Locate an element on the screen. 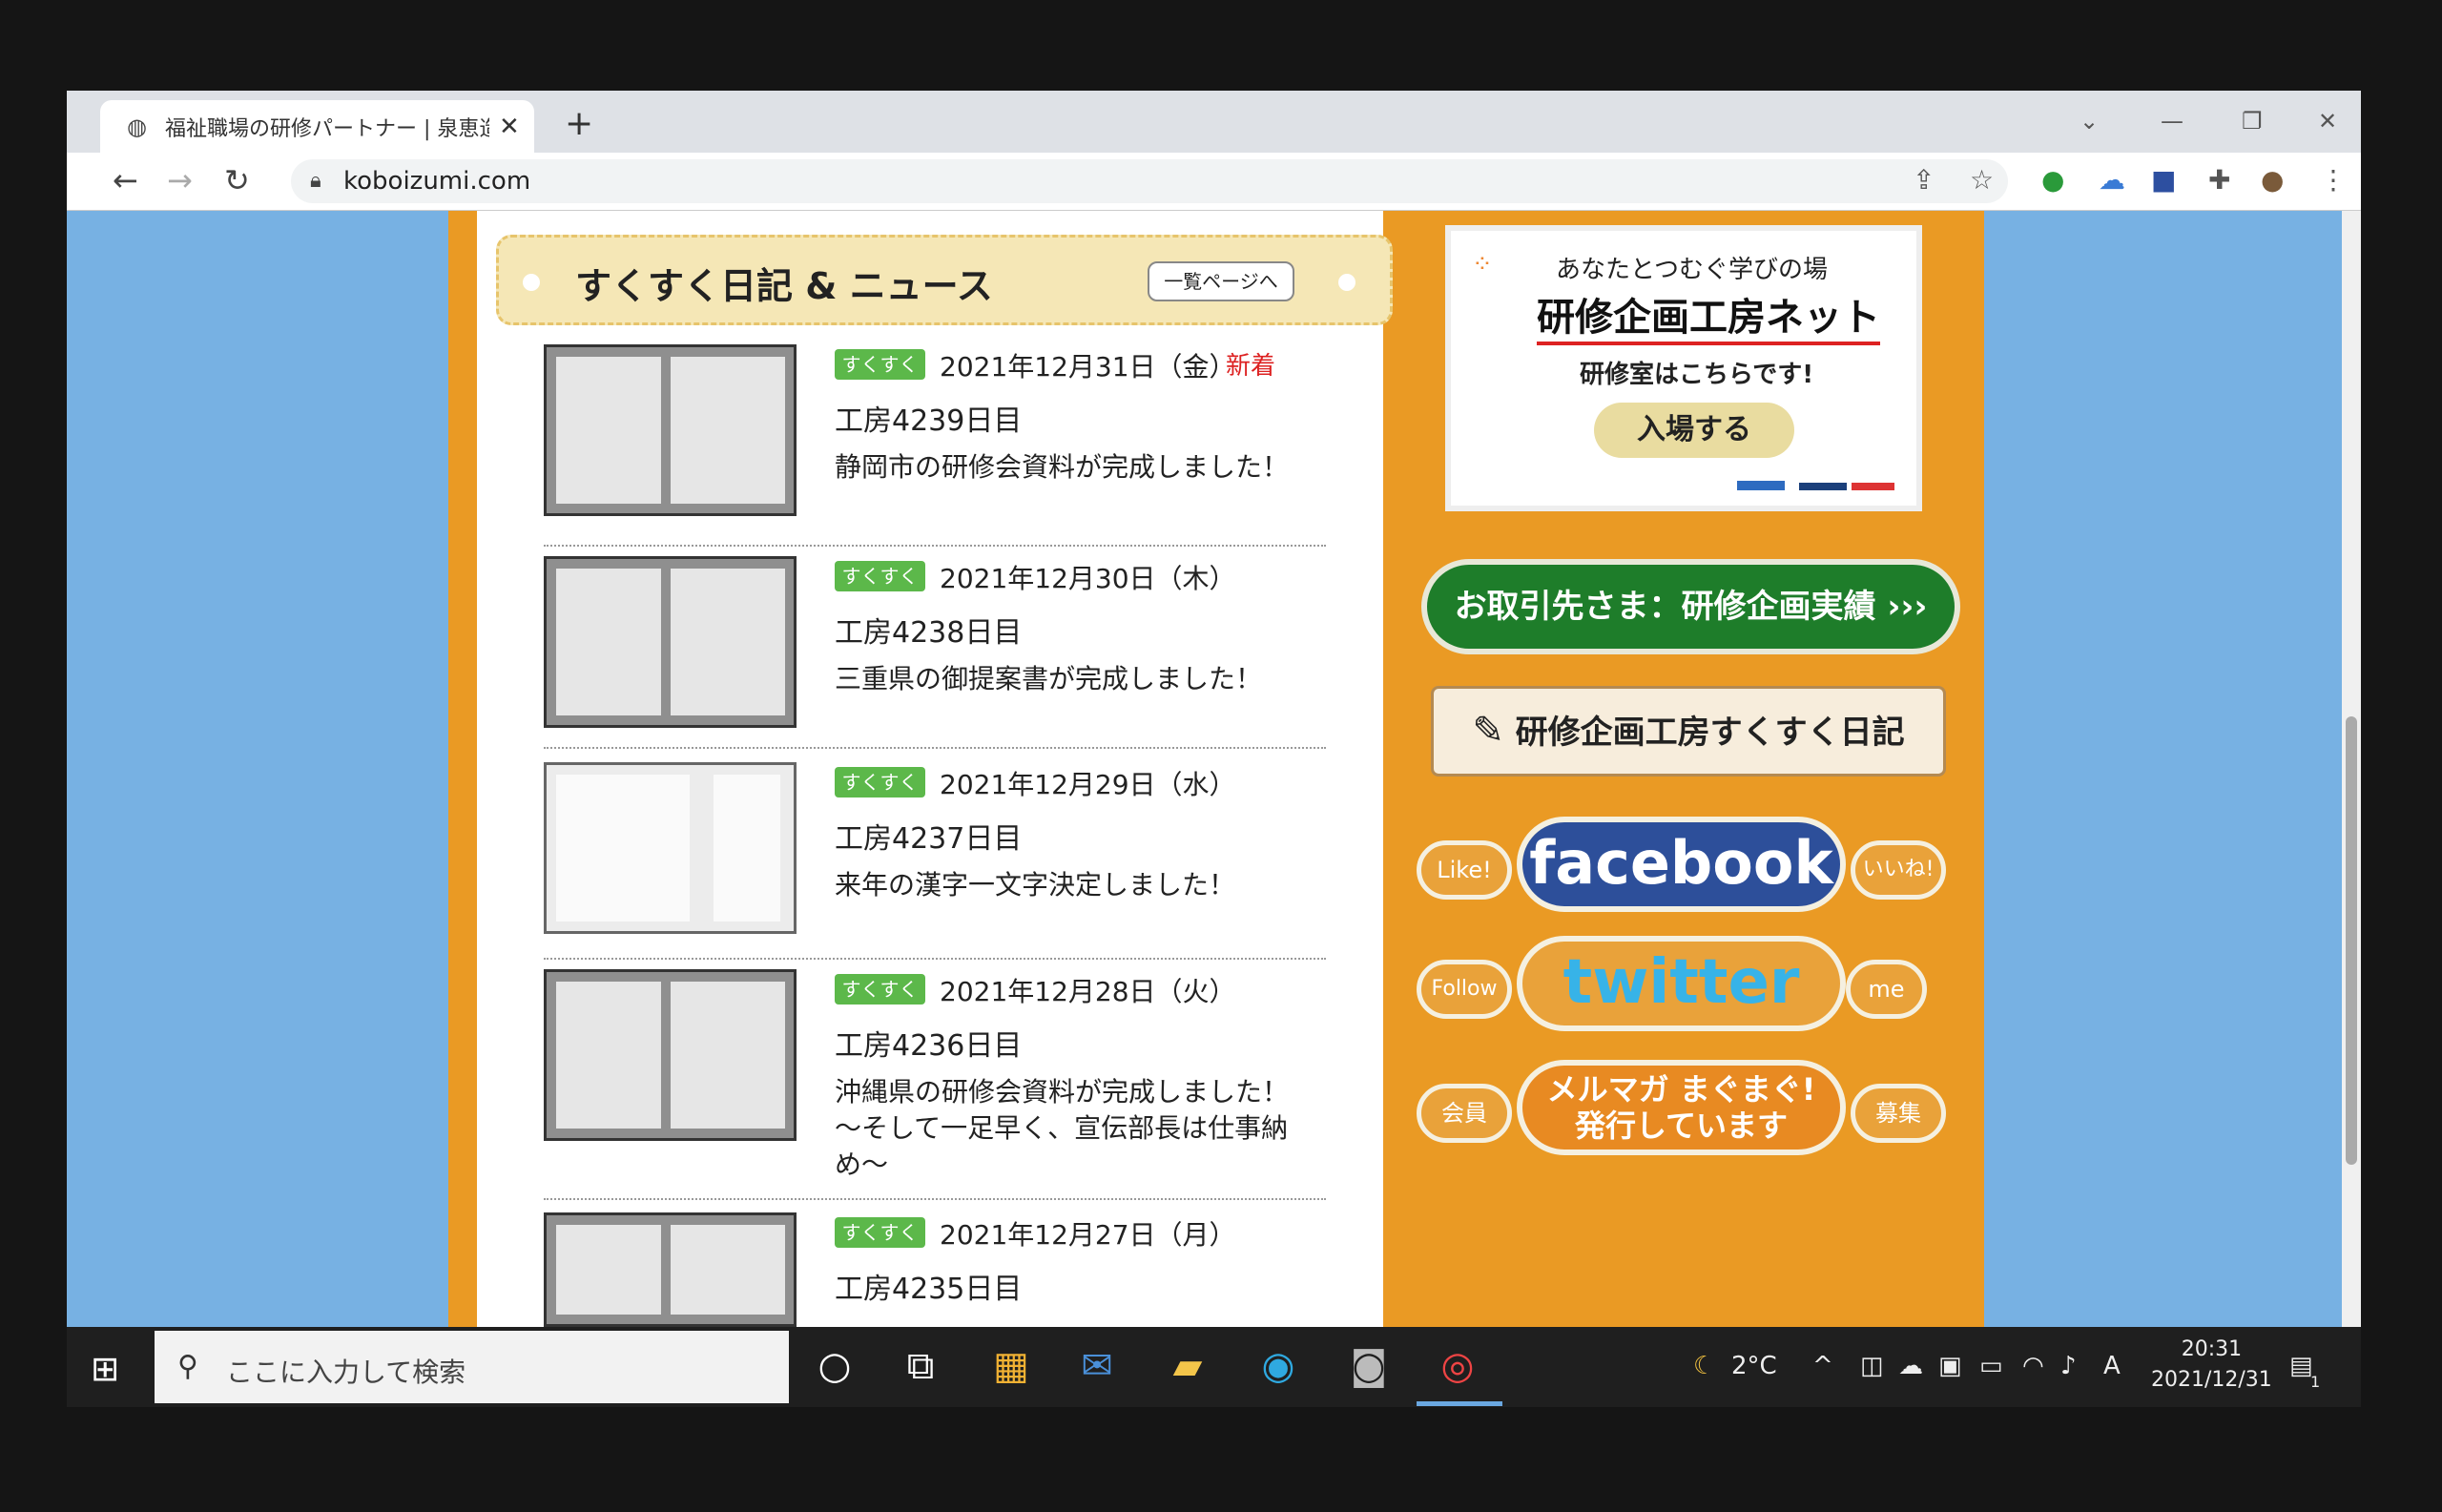 The height and width of the screenshot is (1512, 2442). file-explorer-icon: ▰ is located at coordinates (1187, 1366).